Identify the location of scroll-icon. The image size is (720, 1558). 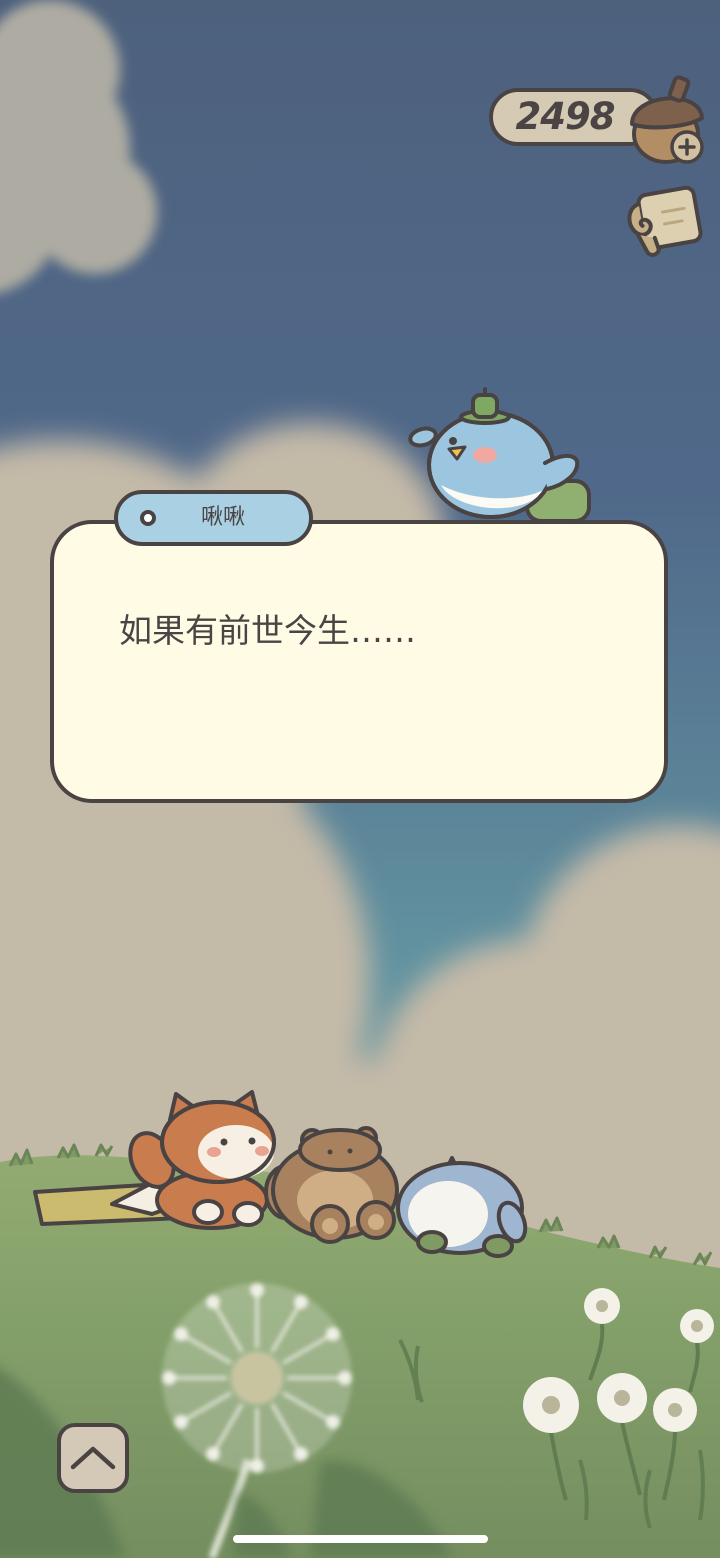
(664, 221).